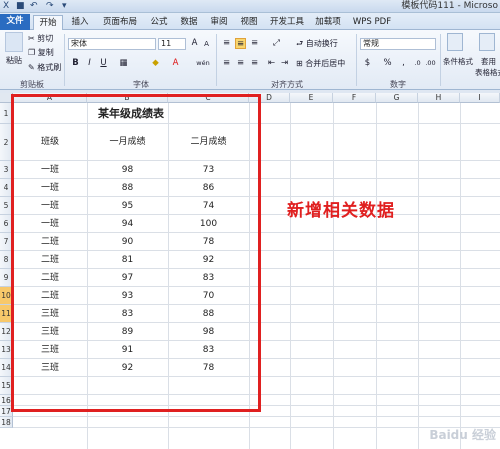 This screenshot has height=449, width=500. I want to click on column-header-h: H, so click(439, 98).